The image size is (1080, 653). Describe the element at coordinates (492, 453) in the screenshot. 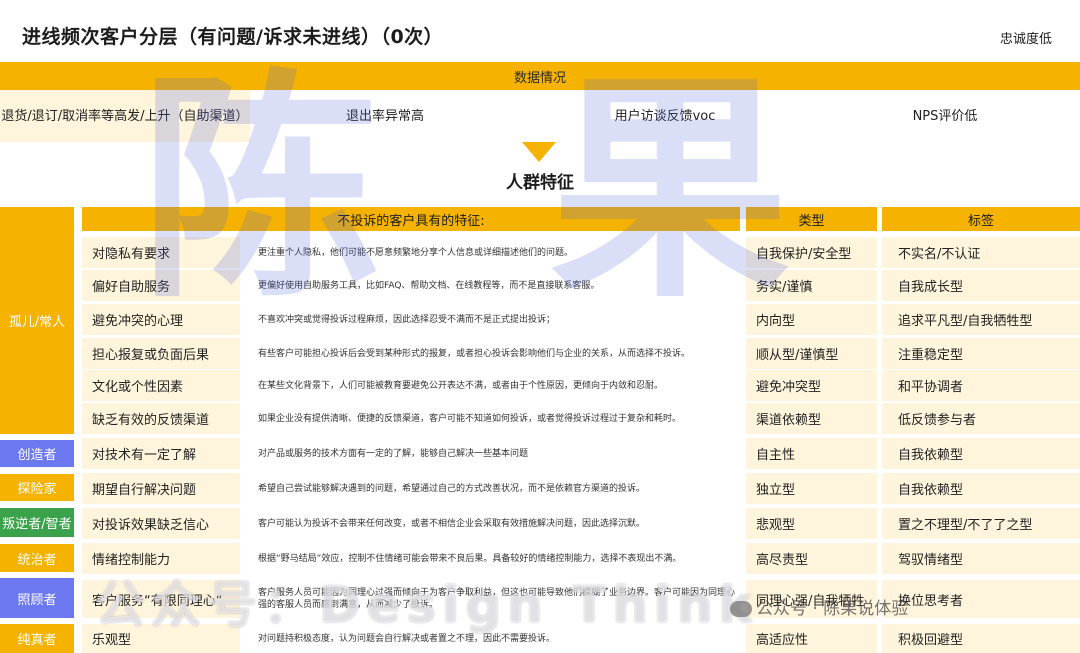

I see `row-description: 对产品或服务的技术方面有一定的了解，能够自己解决一些基本问题` at that location.